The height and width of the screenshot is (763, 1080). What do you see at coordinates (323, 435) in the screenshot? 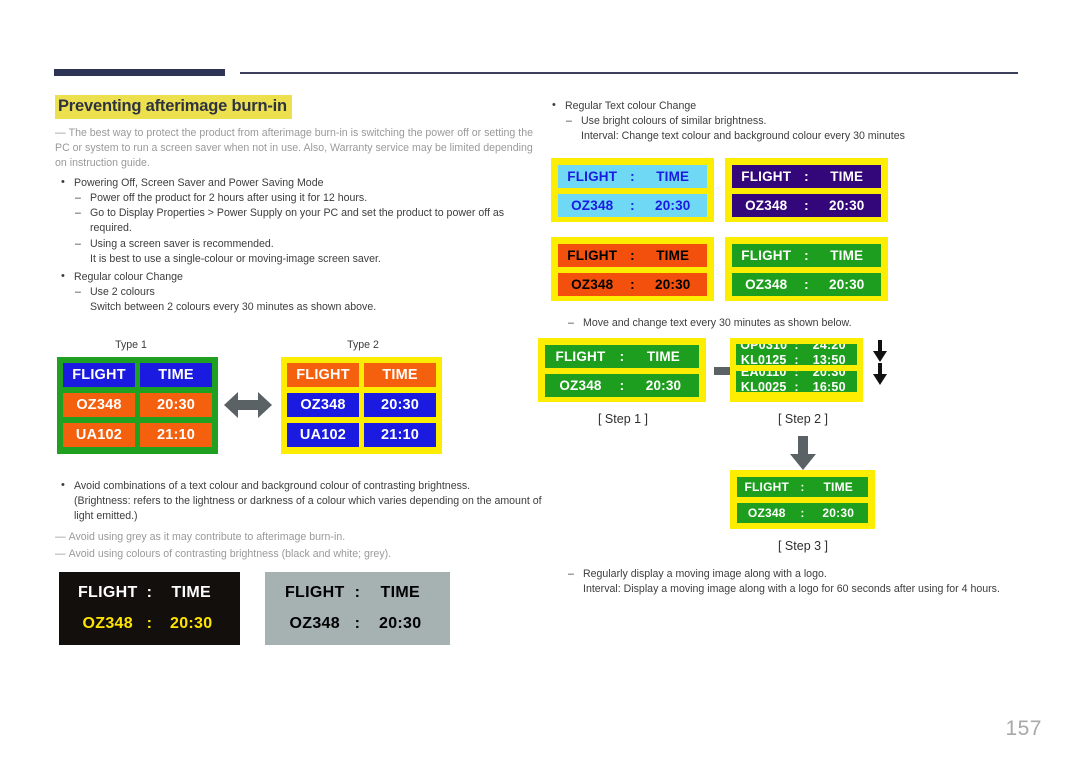
I see `table-cell: UA102` at bounding box center [323, 435].